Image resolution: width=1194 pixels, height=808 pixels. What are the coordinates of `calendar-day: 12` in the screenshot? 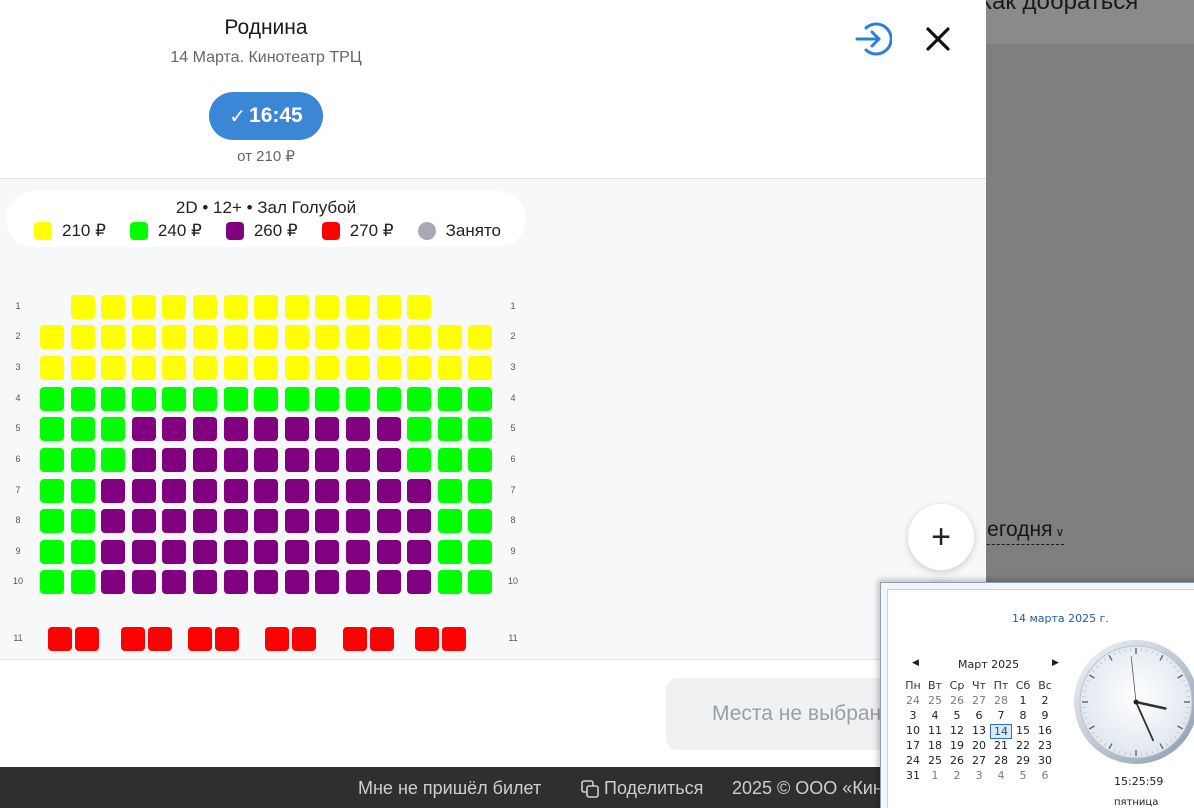 It's located at (957, 730).